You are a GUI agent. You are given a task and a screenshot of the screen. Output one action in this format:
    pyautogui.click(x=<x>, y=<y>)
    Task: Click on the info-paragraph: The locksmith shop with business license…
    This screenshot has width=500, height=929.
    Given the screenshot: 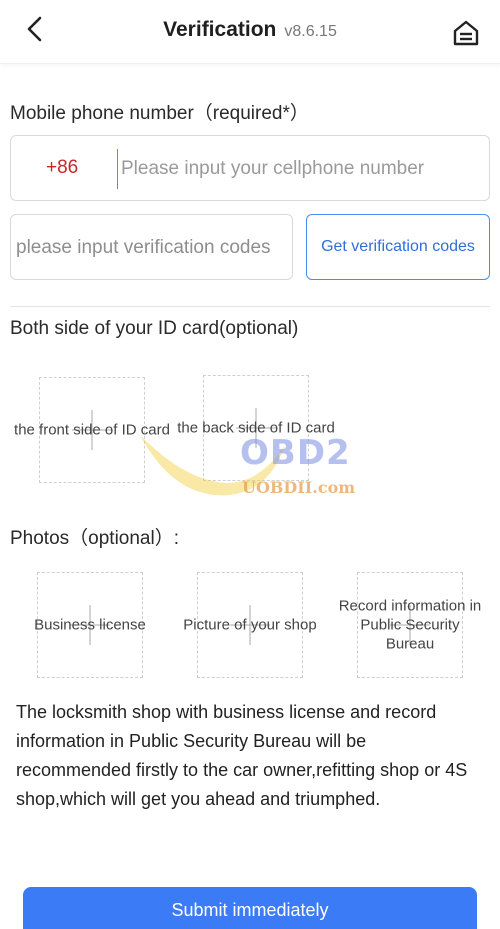 What is the action you would take?
    pyautogui.click(x=242, y=755)
    